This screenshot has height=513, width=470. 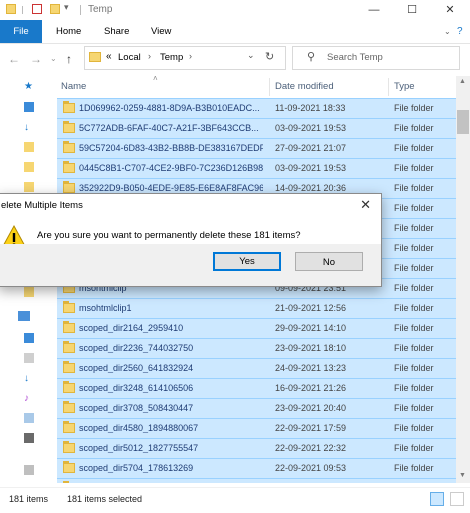 What do you see at coordinates (53, 58) in the screenshot?
I see `recent-locations-icon: ⌄` at bounding box center [53, 58].